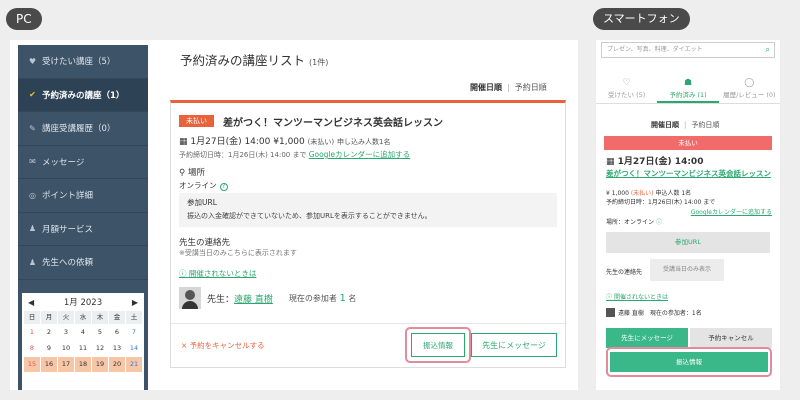 The height and width of the screenshot is (400, 800). What do you see at coordinates (49, 332) in the screenshot?
I see `calendar-day: 2` at bounding box center [49, 332].